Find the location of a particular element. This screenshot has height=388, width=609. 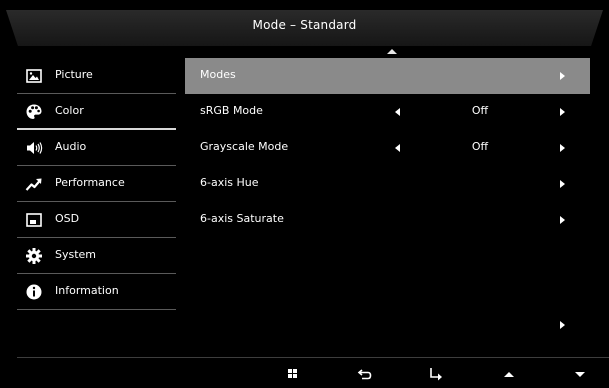

footer-divider is located at coordinates (313, 357).